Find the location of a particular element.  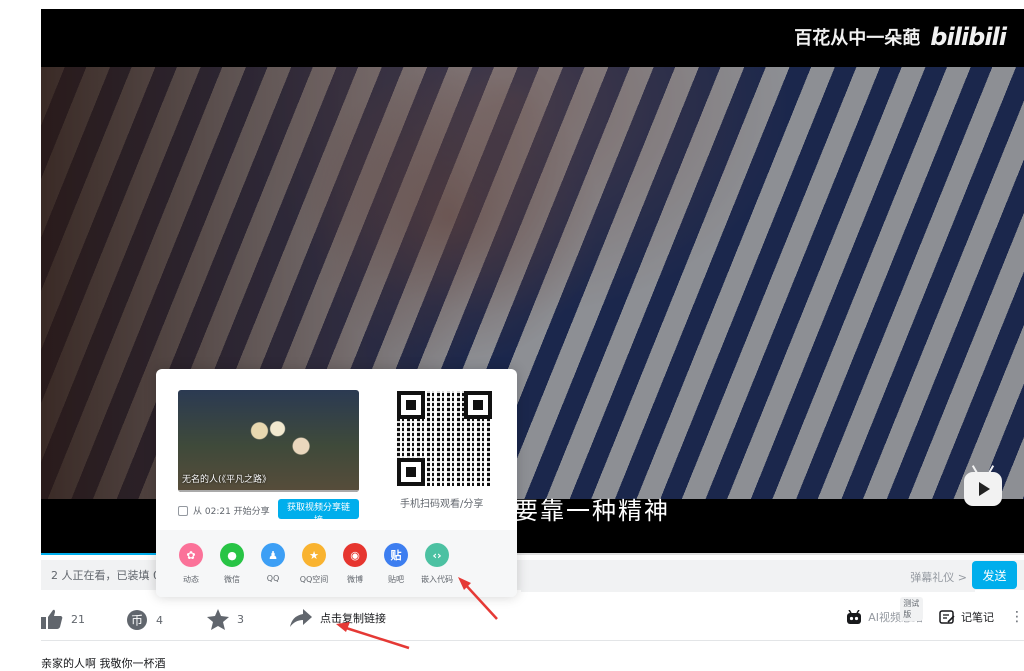

annotation-arrow-copy-link is located at coordinates (373, 636).